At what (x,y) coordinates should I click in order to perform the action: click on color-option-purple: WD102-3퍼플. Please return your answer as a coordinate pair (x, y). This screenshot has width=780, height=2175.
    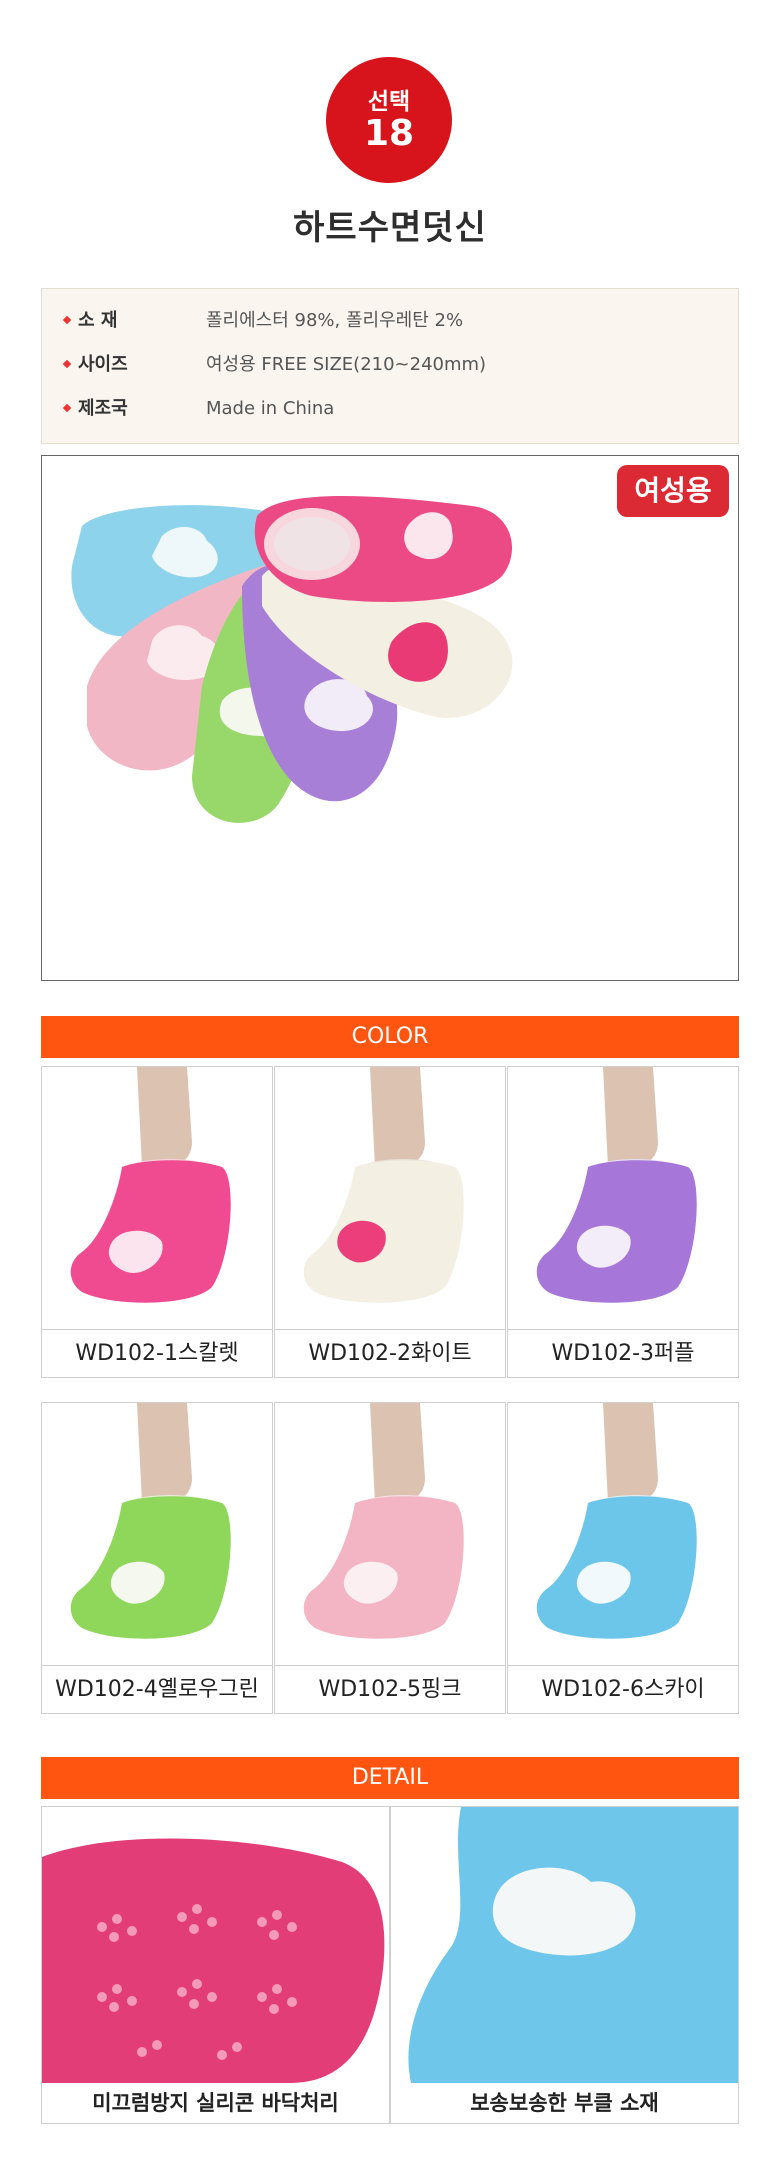
    Looking at the image, I should click on (623, 1222).